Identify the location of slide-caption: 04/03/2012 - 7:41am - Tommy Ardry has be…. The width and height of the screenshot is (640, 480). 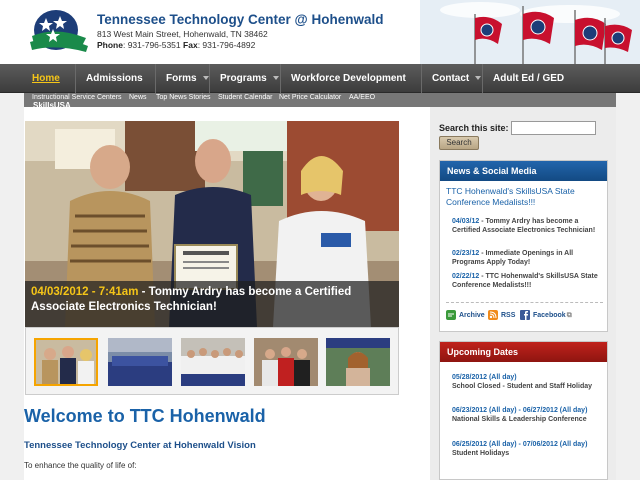
(212, 304).